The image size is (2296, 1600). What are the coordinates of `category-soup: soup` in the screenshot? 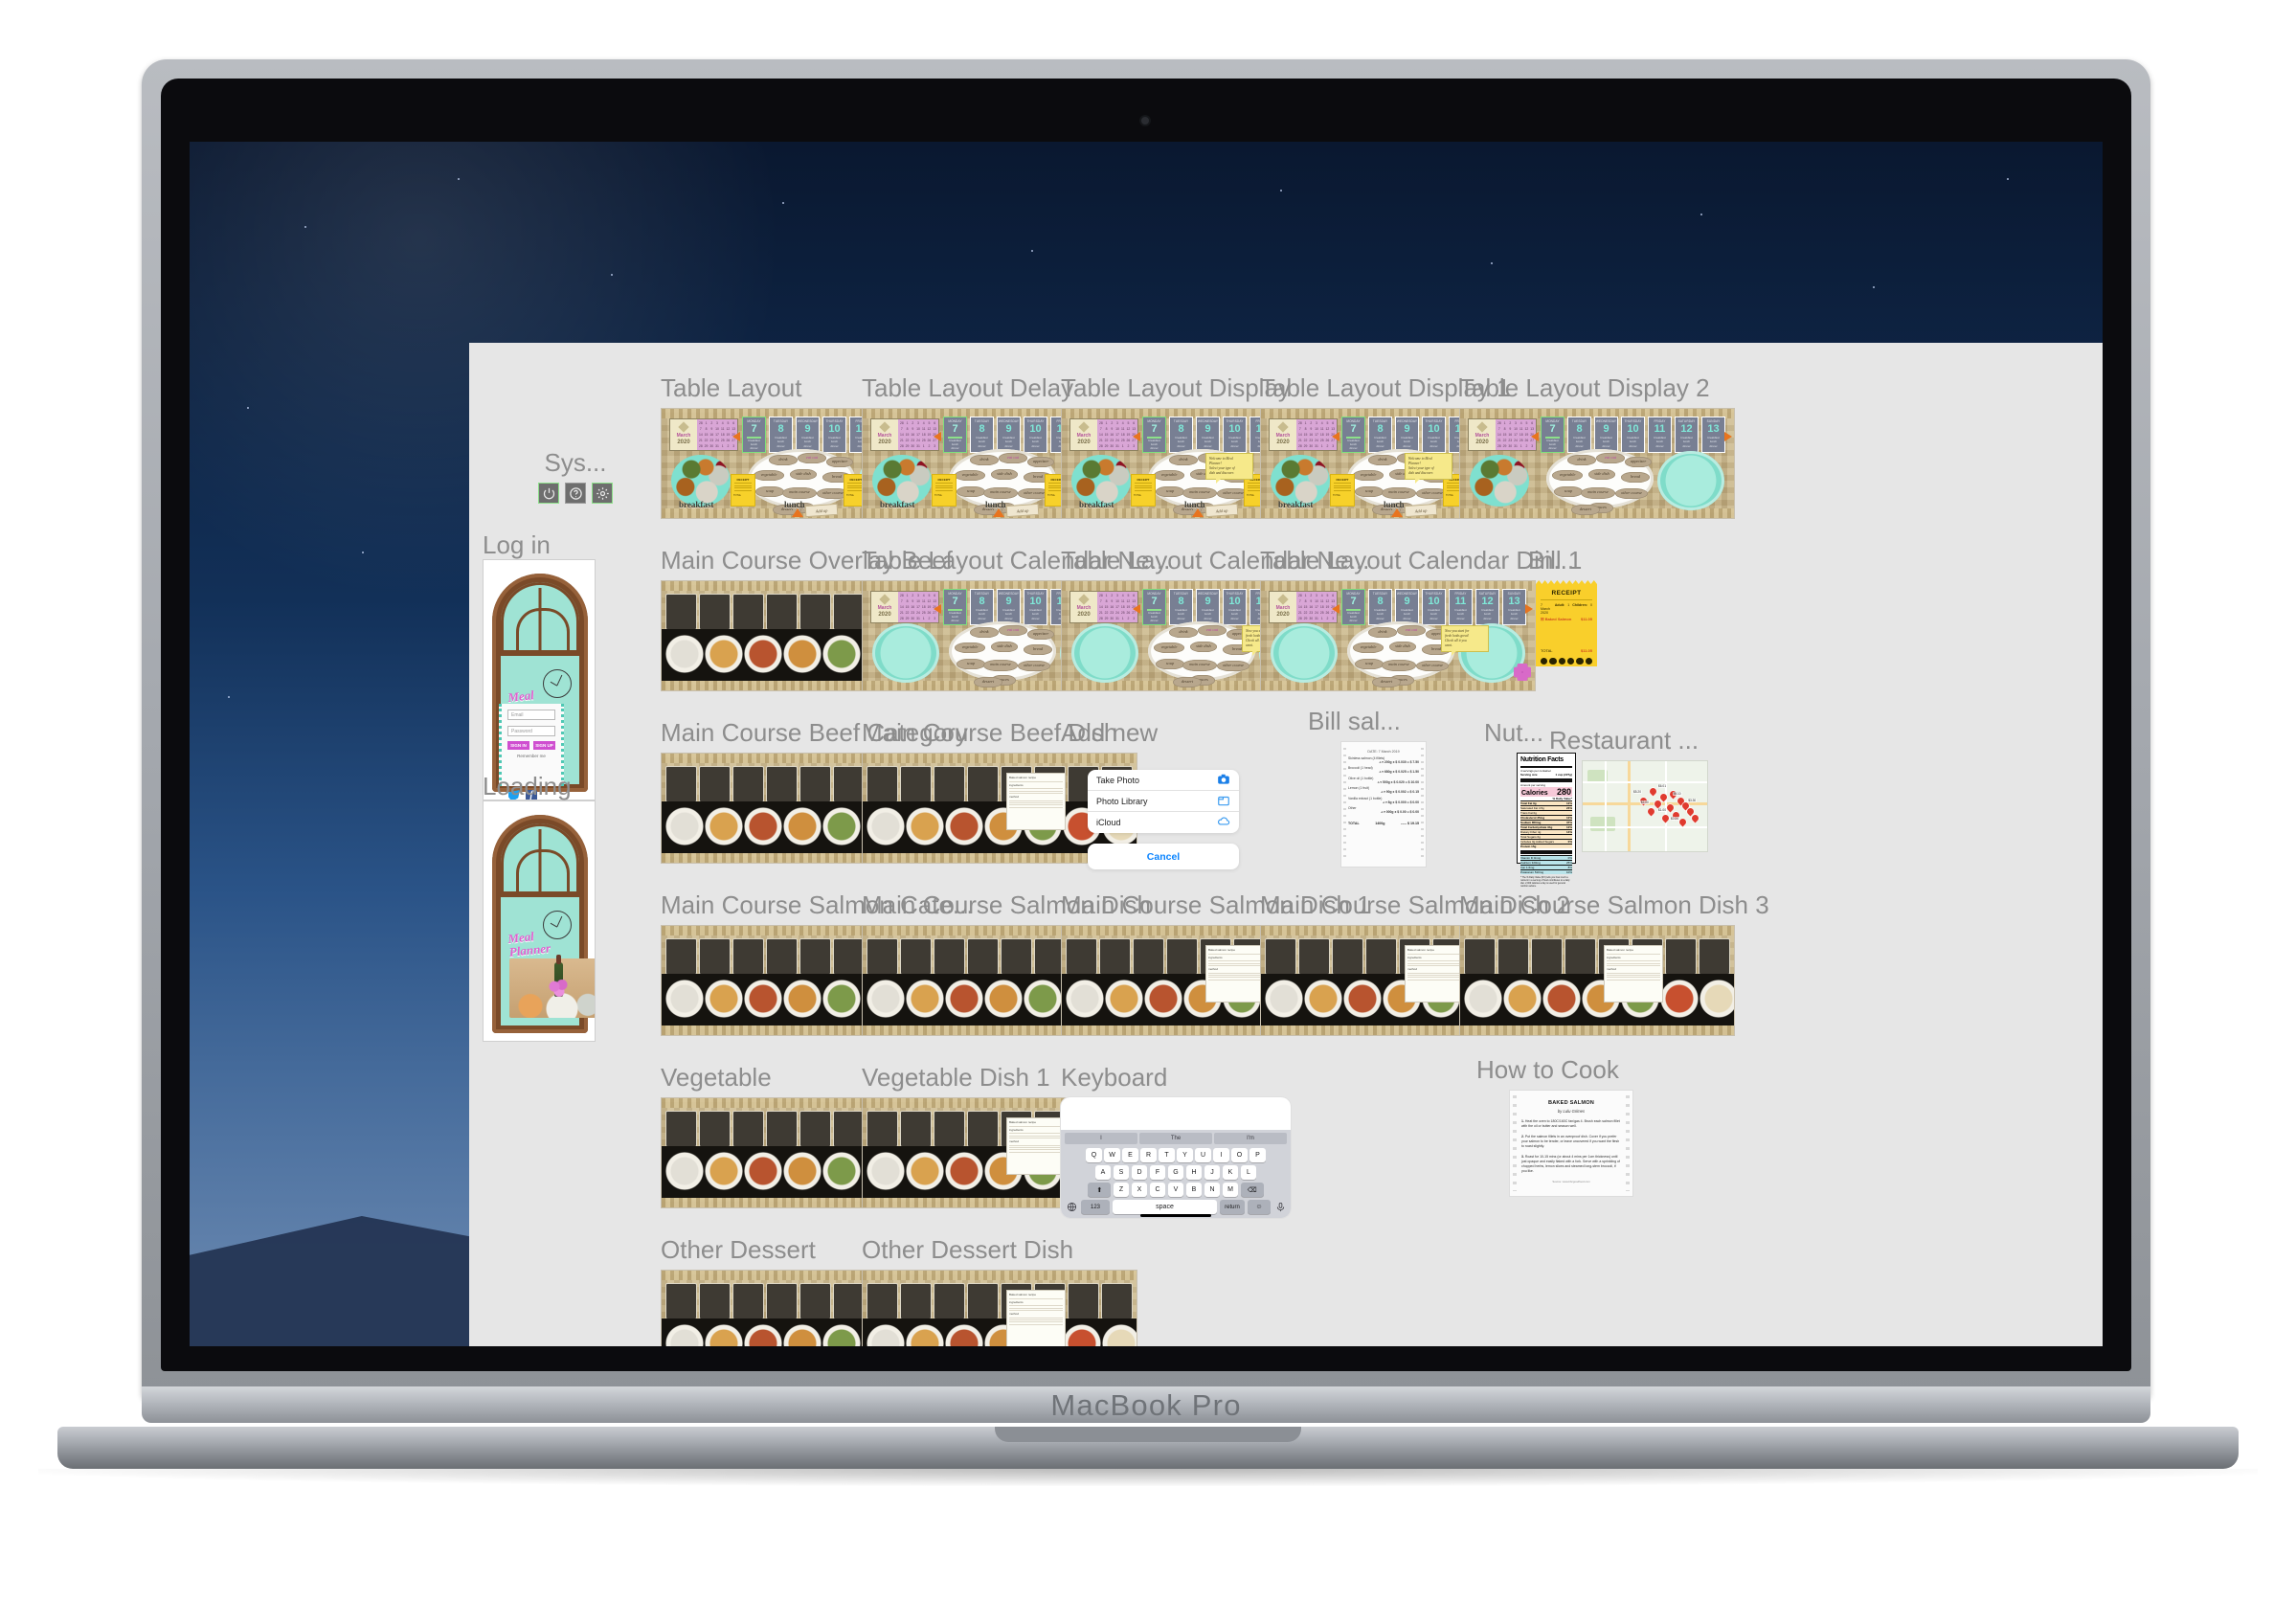 It's located at (1568, 491).